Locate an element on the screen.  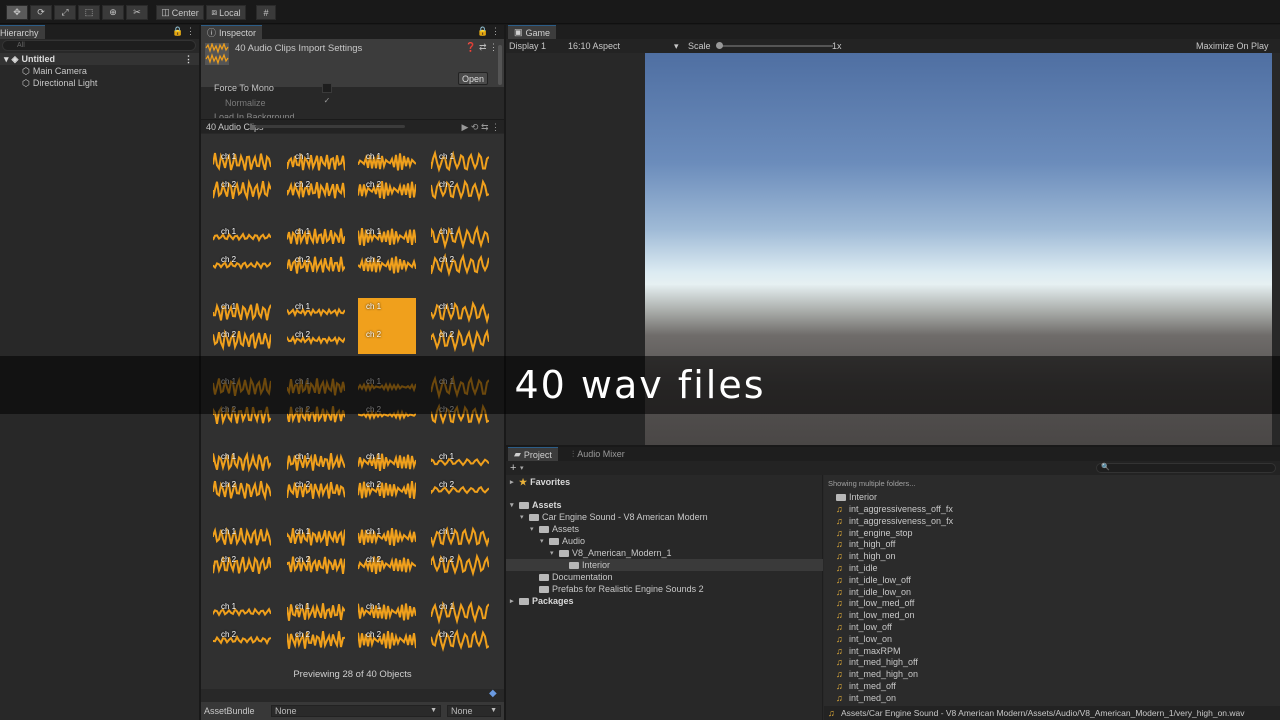
list-item: ♫ int_med_on is located at coordinates (866, 698).